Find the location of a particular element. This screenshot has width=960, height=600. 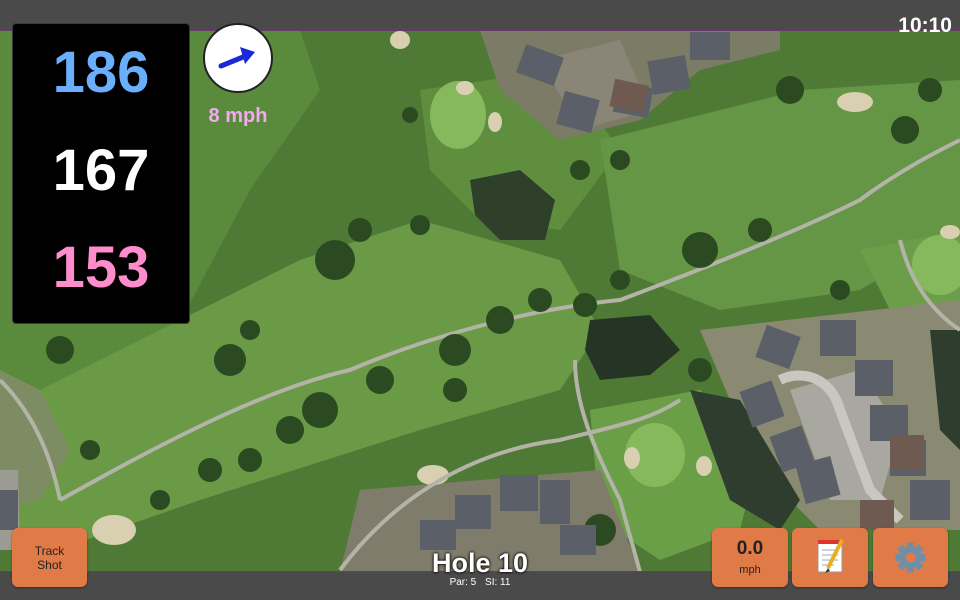

settings-button is located at coordinates (910, 557).